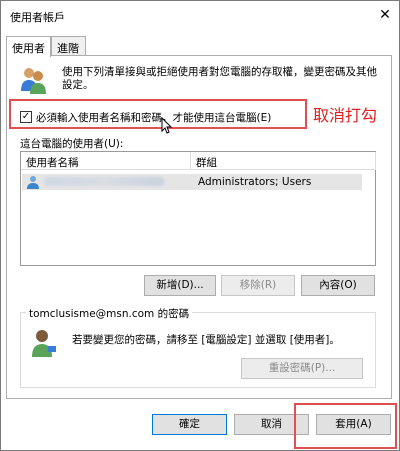  I want to click on column-header-group: 群組, so click(283, 161).